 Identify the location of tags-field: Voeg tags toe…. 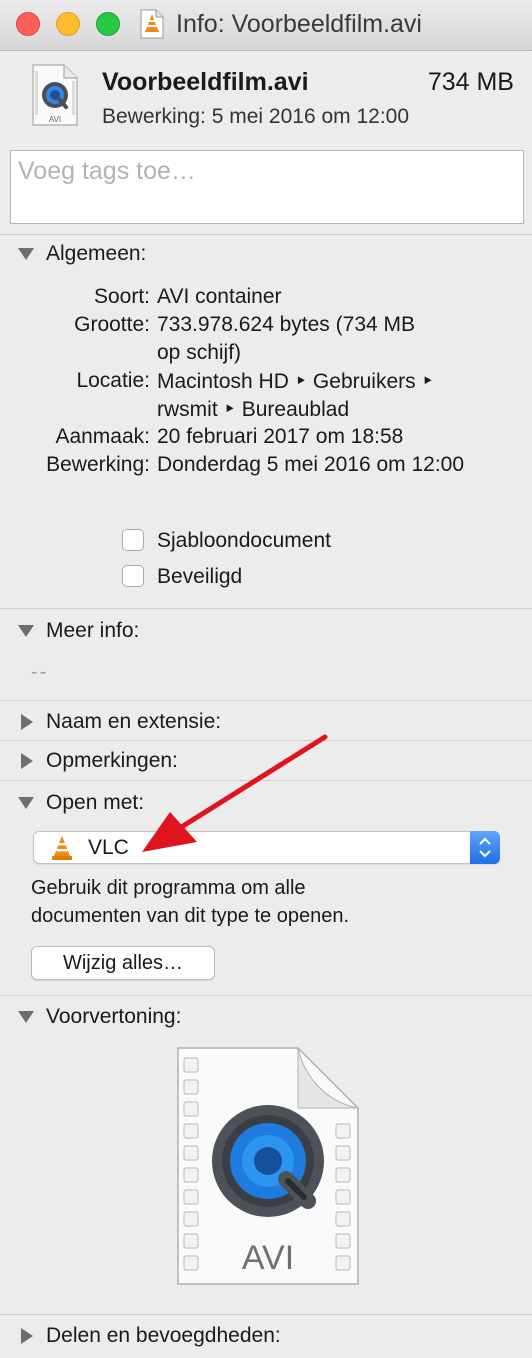
(267, 187).